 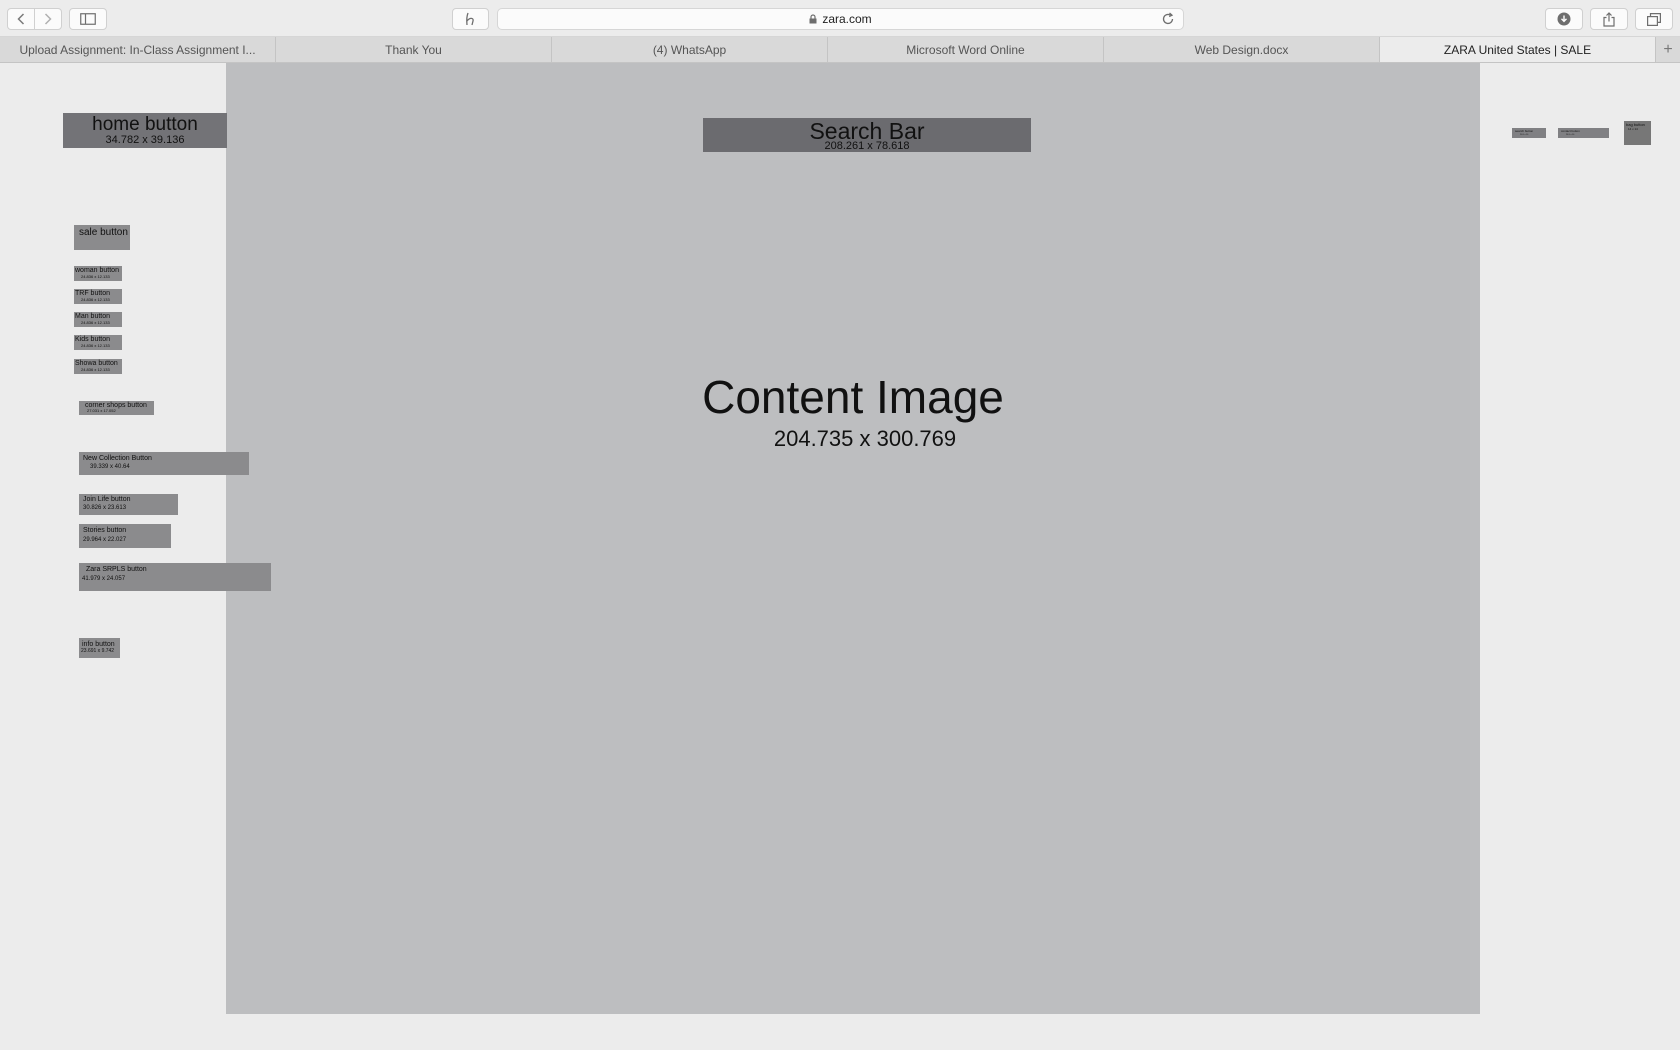 I want to click on back-button, so click(x=21, y=19).